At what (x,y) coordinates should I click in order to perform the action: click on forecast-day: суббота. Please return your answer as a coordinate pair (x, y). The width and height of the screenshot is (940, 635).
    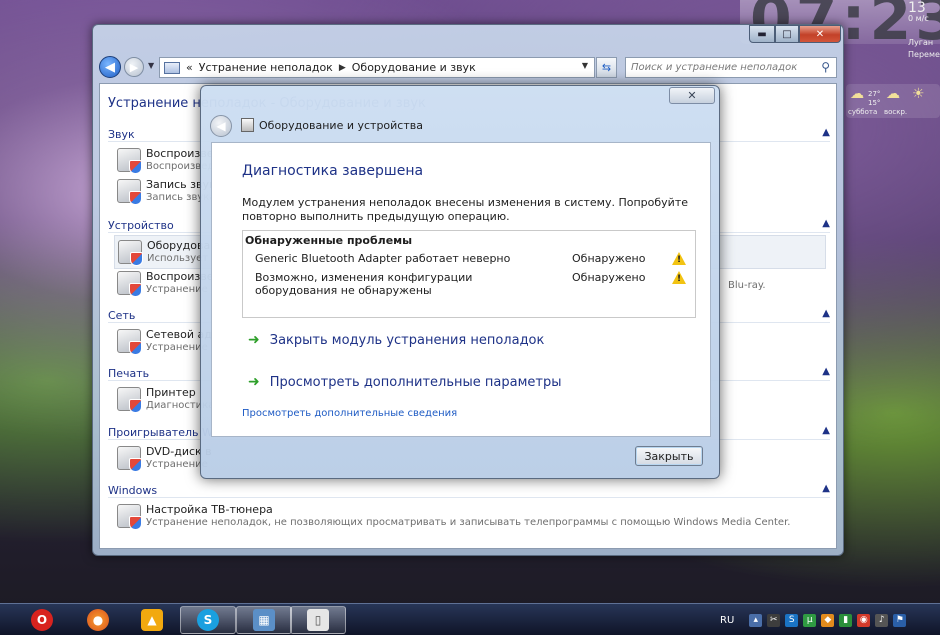
    Looking at the image, I should click on (863, 112).